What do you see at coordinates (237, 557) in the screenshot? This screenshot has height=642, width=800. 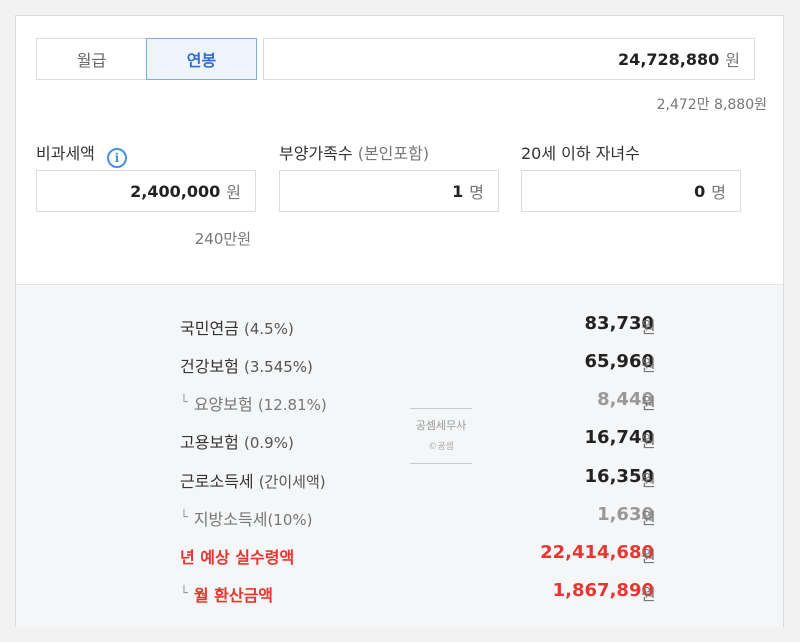 I see `annual-net-label: 년 예상 실수령액` at bounding box center [237, 557].